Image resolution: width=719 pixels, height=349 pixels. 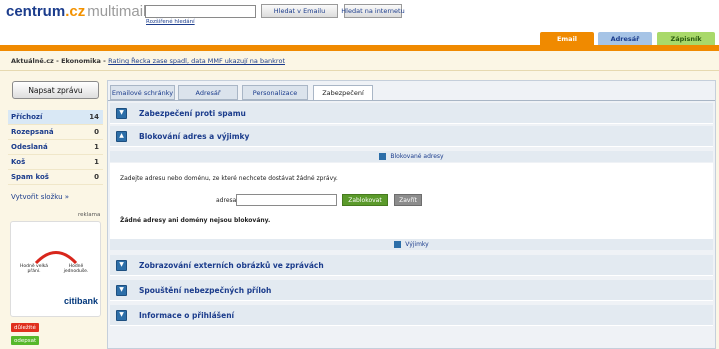 What do you see at coordinates (121, 136) in the screenshot?
I see `collapse-icon: ▲` at bounding box center [121, 136].